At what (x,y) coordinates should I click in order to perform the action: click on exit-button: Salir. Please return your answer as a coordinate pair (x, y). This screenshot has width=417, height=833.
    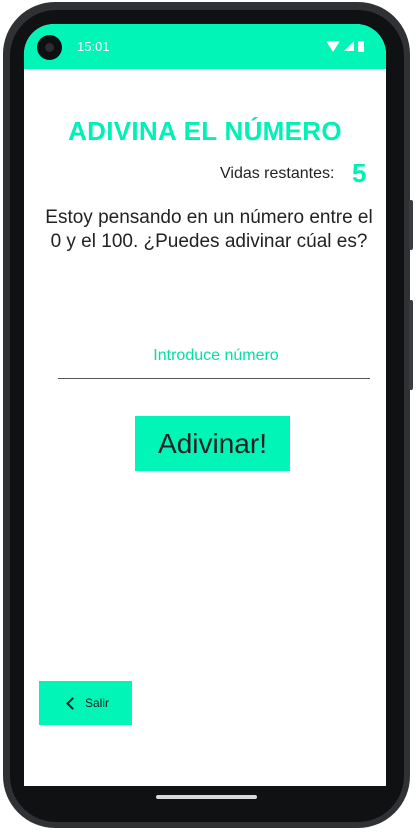
    Looking at the image, I should click on (85, 703).